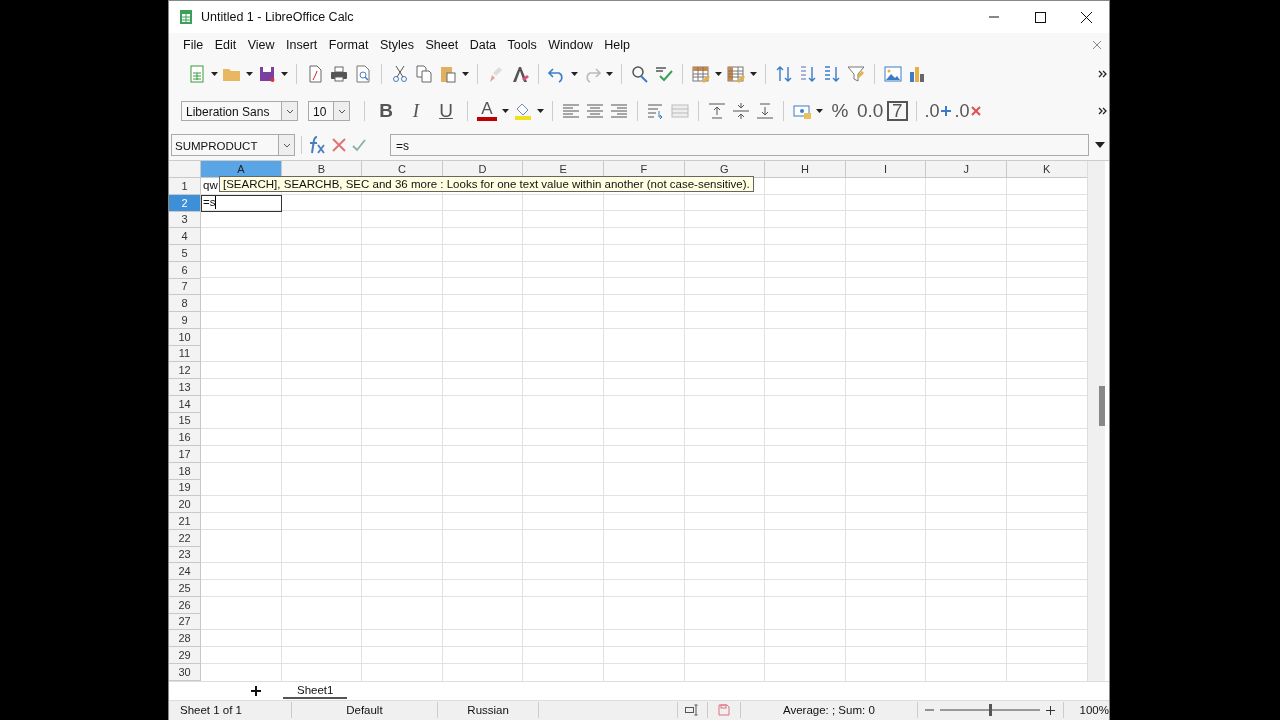 The width and height of the screenshot is (1280, 720). Describe the element at coordinates (193, 44) in the screenshot. I see `menu-item: File` at that location.